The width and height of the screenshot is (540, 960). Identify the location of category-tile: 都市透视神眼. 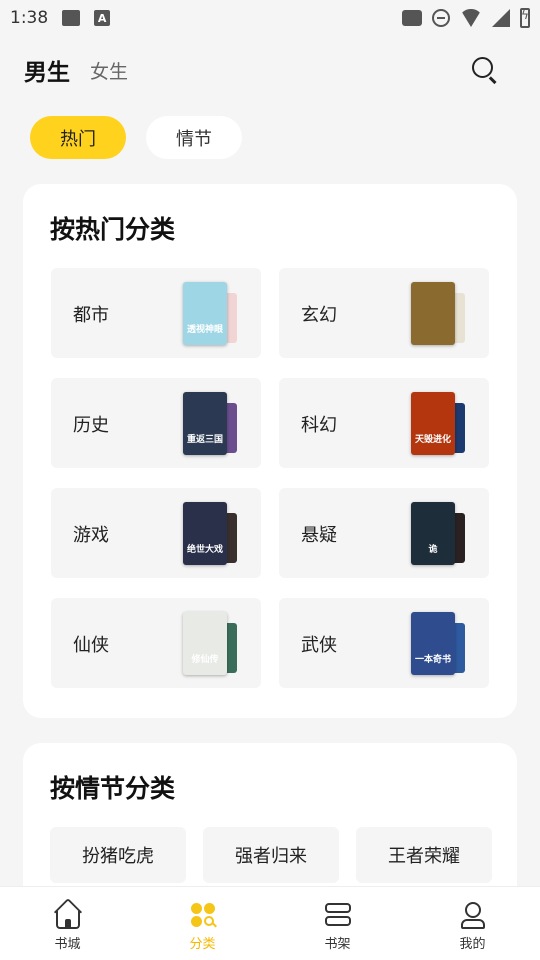
(156, 313).